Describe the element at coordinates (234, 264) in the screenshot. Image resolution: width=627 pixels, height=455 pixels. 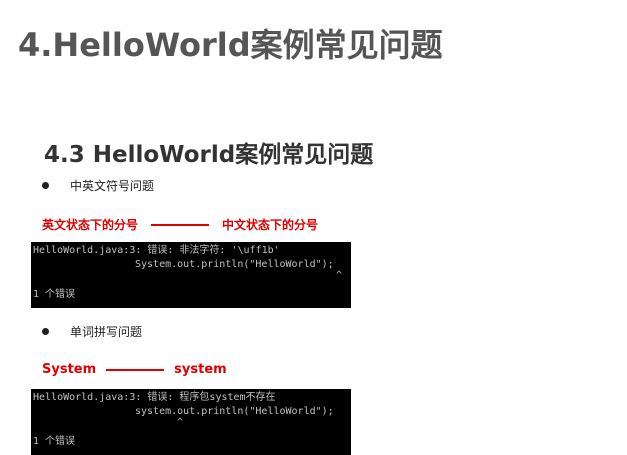
I see `console-code-line: System.out.println("HelloWorld");` at that location.